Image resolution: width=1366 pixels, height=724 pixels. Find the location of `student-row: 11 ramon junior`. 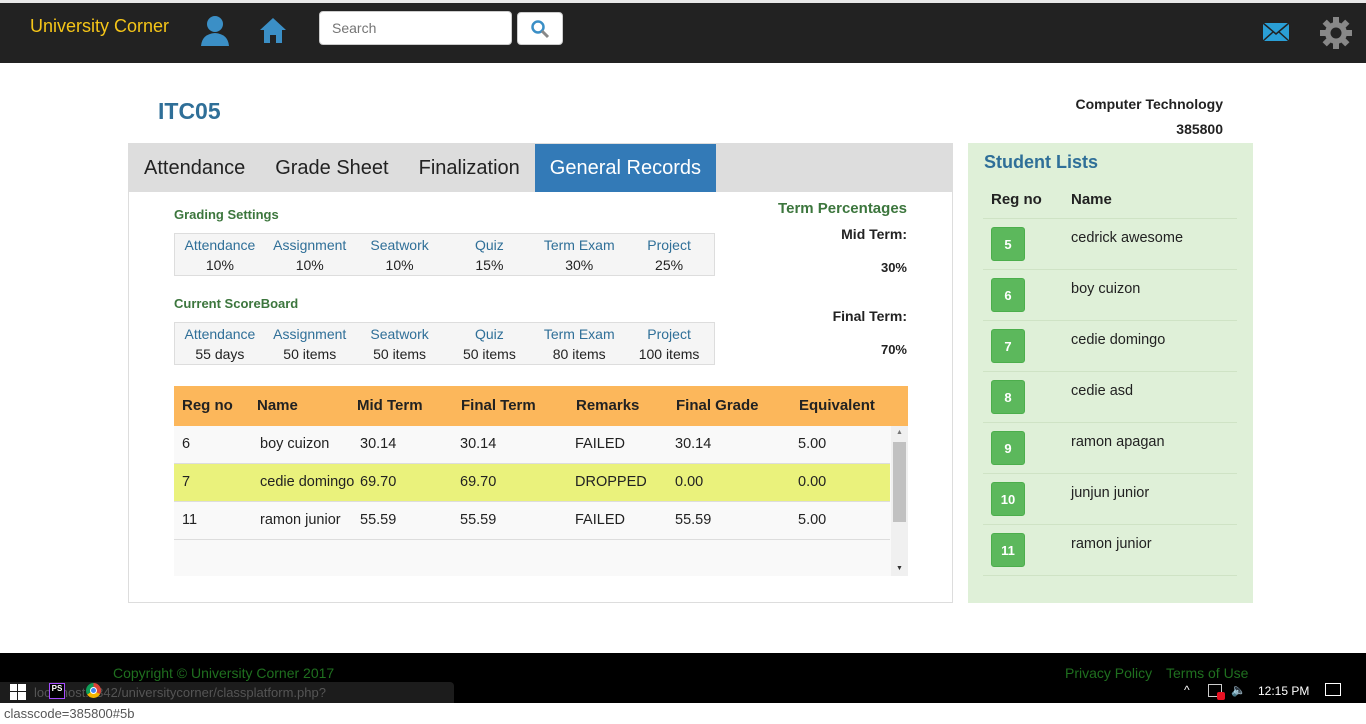

student-row: 11 ramon junior is located at coordinates (1110, 550).